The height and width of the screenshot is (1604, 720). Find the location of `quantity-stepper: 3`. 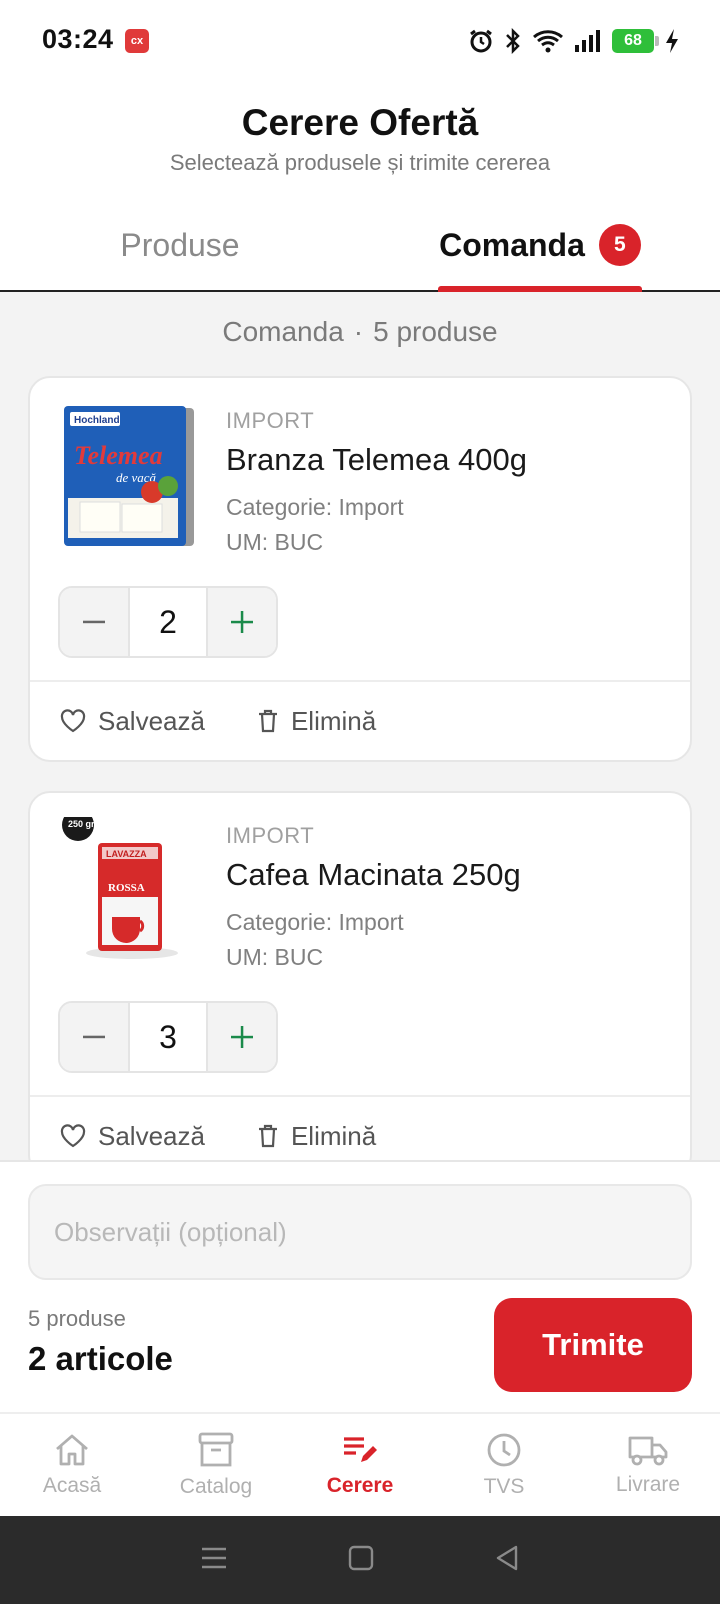

quantity-stepper: 3 is located at coordinates (168, 1037).